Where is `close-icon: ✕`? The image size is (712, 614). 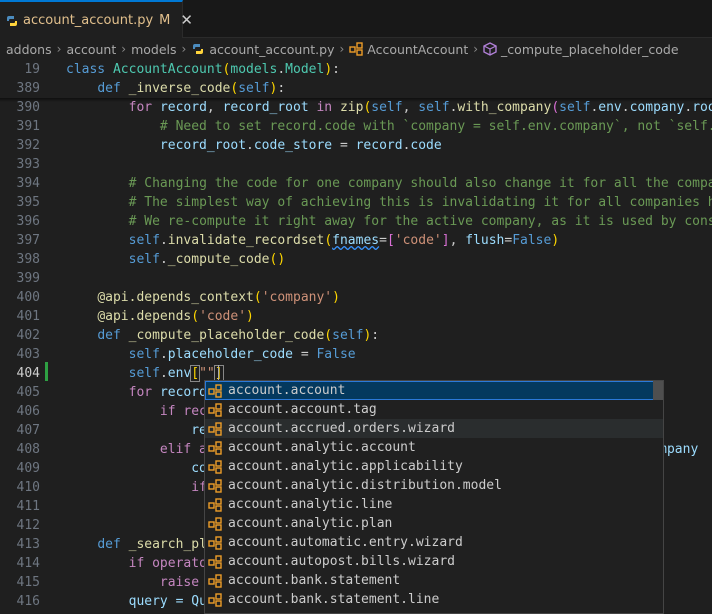 close-icon: ✕ is located at coordinates (186, 20).